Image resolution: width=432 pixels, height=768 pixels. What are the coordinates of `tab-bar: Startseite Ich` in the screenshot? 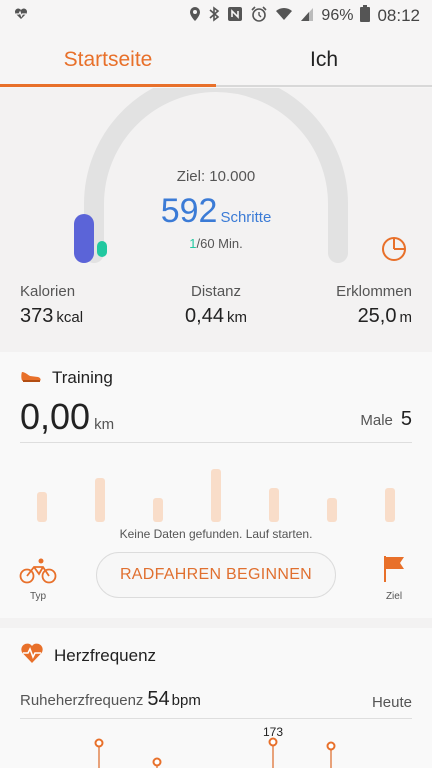 It's located at (216, 60).